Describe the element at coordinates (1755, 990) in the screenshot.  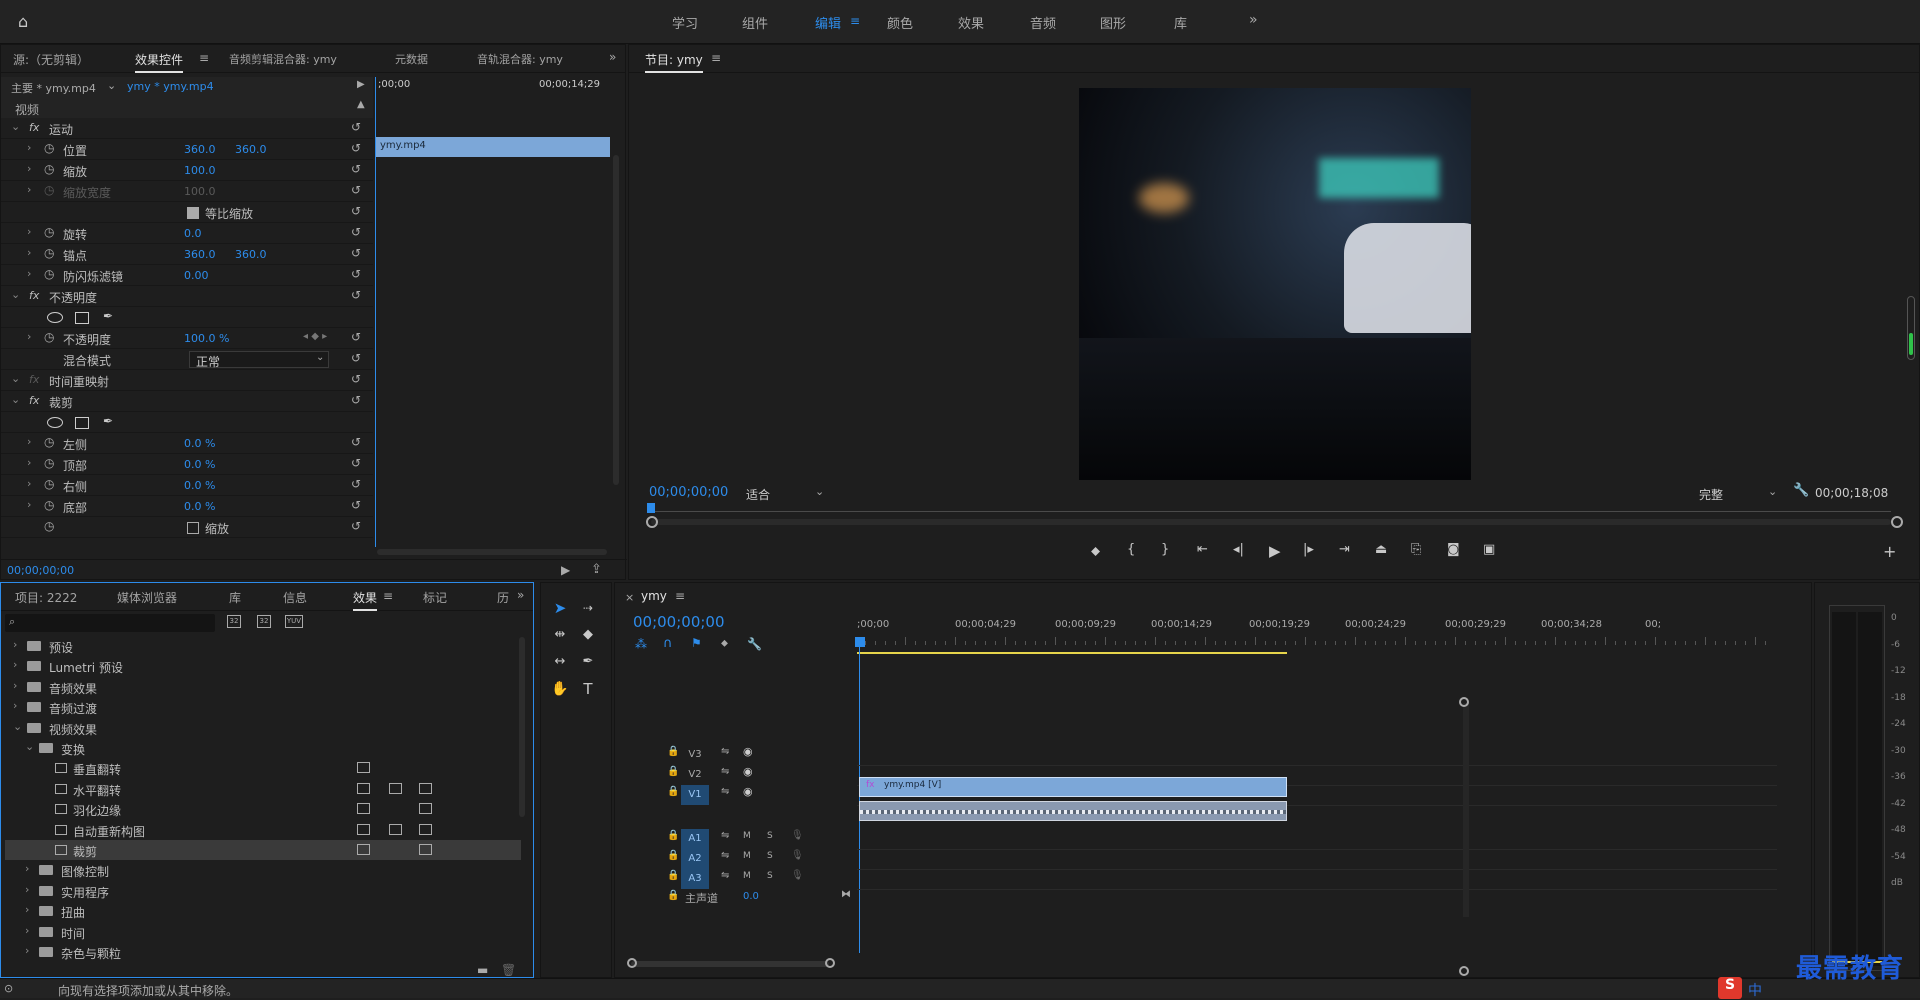
I see `ime-language: 中` at that location.